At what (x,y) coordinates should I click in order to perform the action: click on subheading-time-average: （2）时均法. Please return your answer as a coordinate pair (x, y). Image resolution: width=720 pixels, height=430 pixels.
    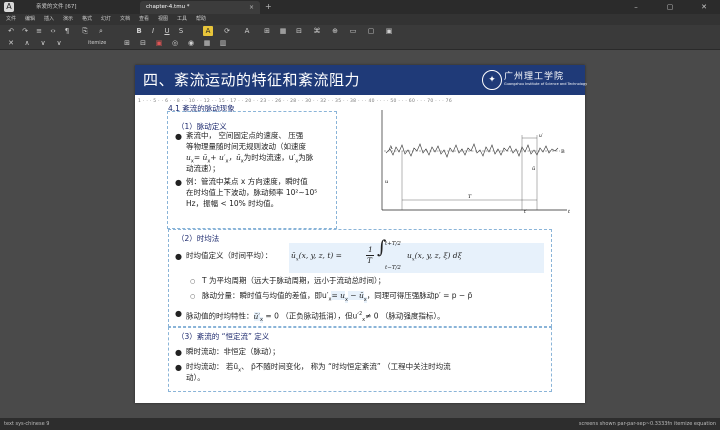
    Looking at the image, I should click on (198, 238).